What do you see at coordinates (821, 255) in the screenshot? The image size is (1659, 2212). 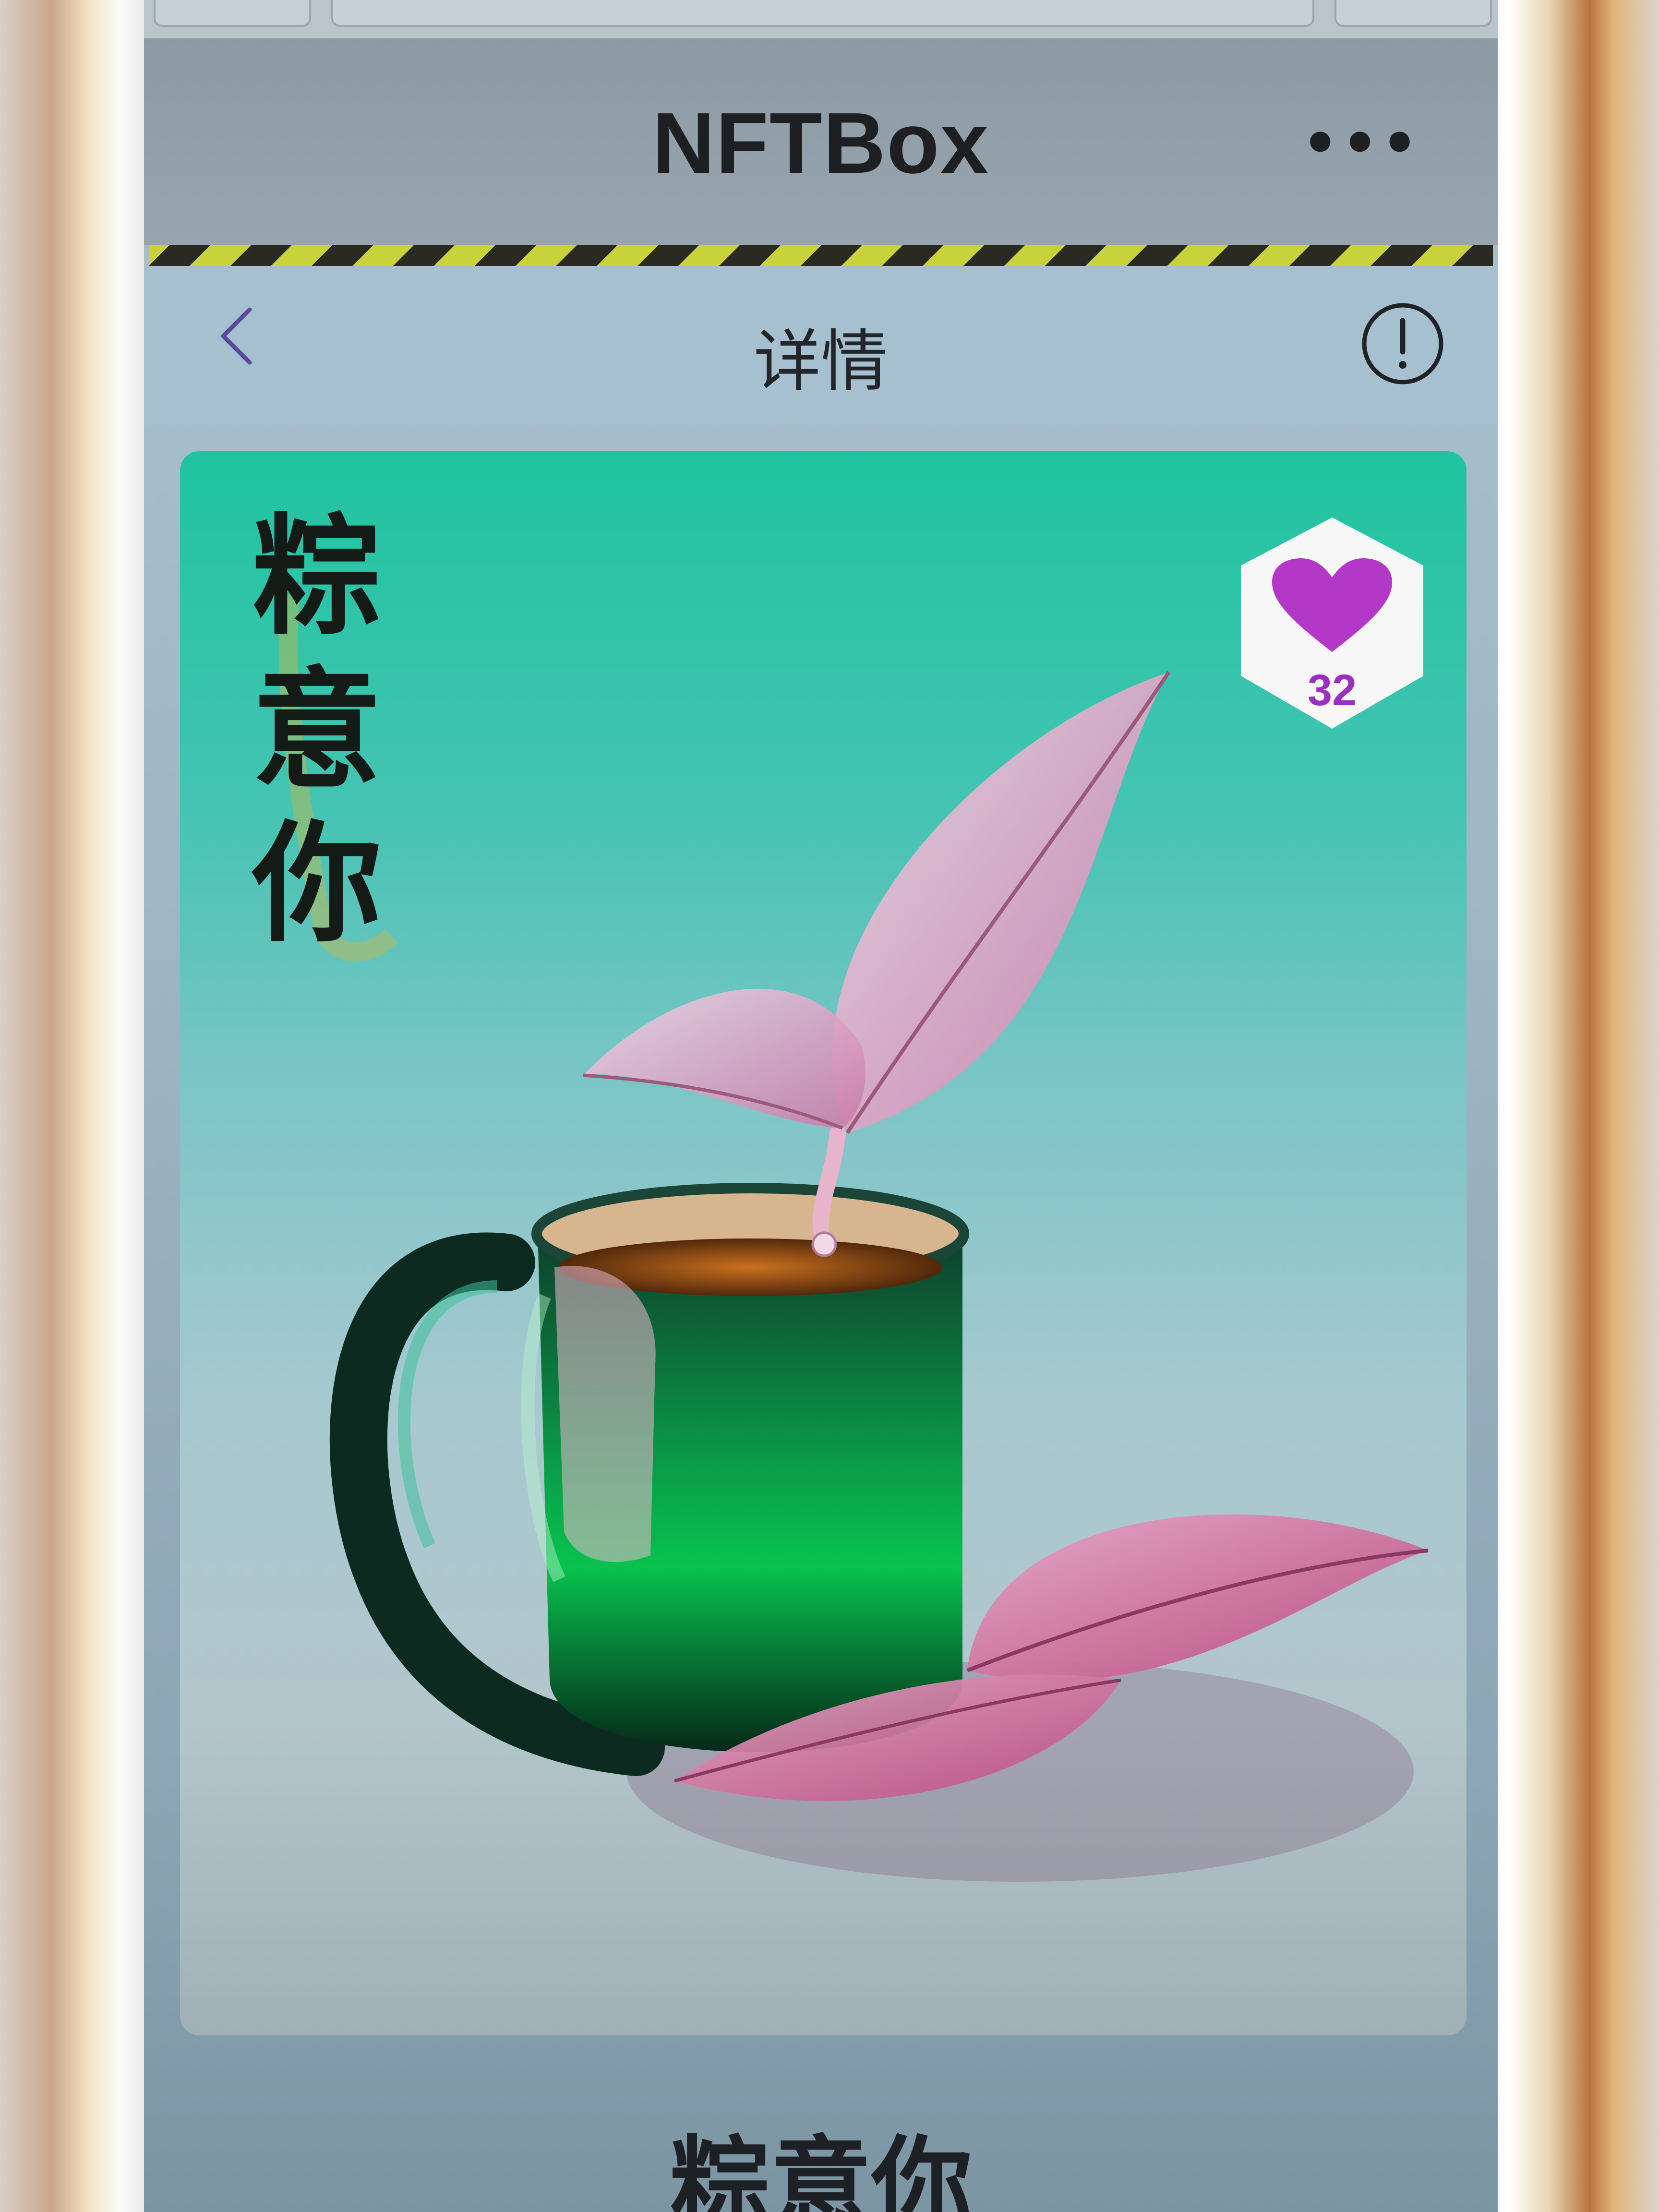 I see `hazard-stripe-divider` at bounding box center [821, 255].